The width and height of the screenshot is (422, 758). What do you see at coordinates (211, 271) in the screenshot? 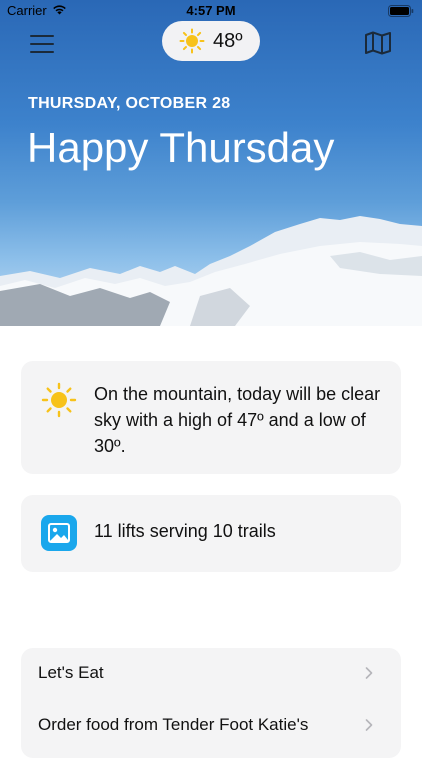
I see `mountain-image` at bounding box center [211, 271].